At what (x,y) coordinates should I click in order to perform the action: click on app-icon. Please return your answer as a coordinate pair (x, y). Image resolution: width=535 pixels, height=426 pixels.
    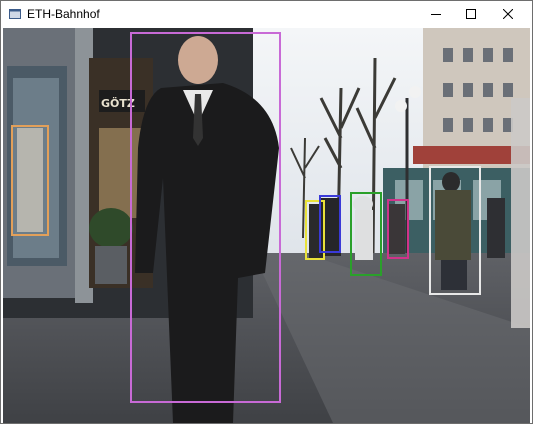
    Looking at the image, I should click on (15, 14).